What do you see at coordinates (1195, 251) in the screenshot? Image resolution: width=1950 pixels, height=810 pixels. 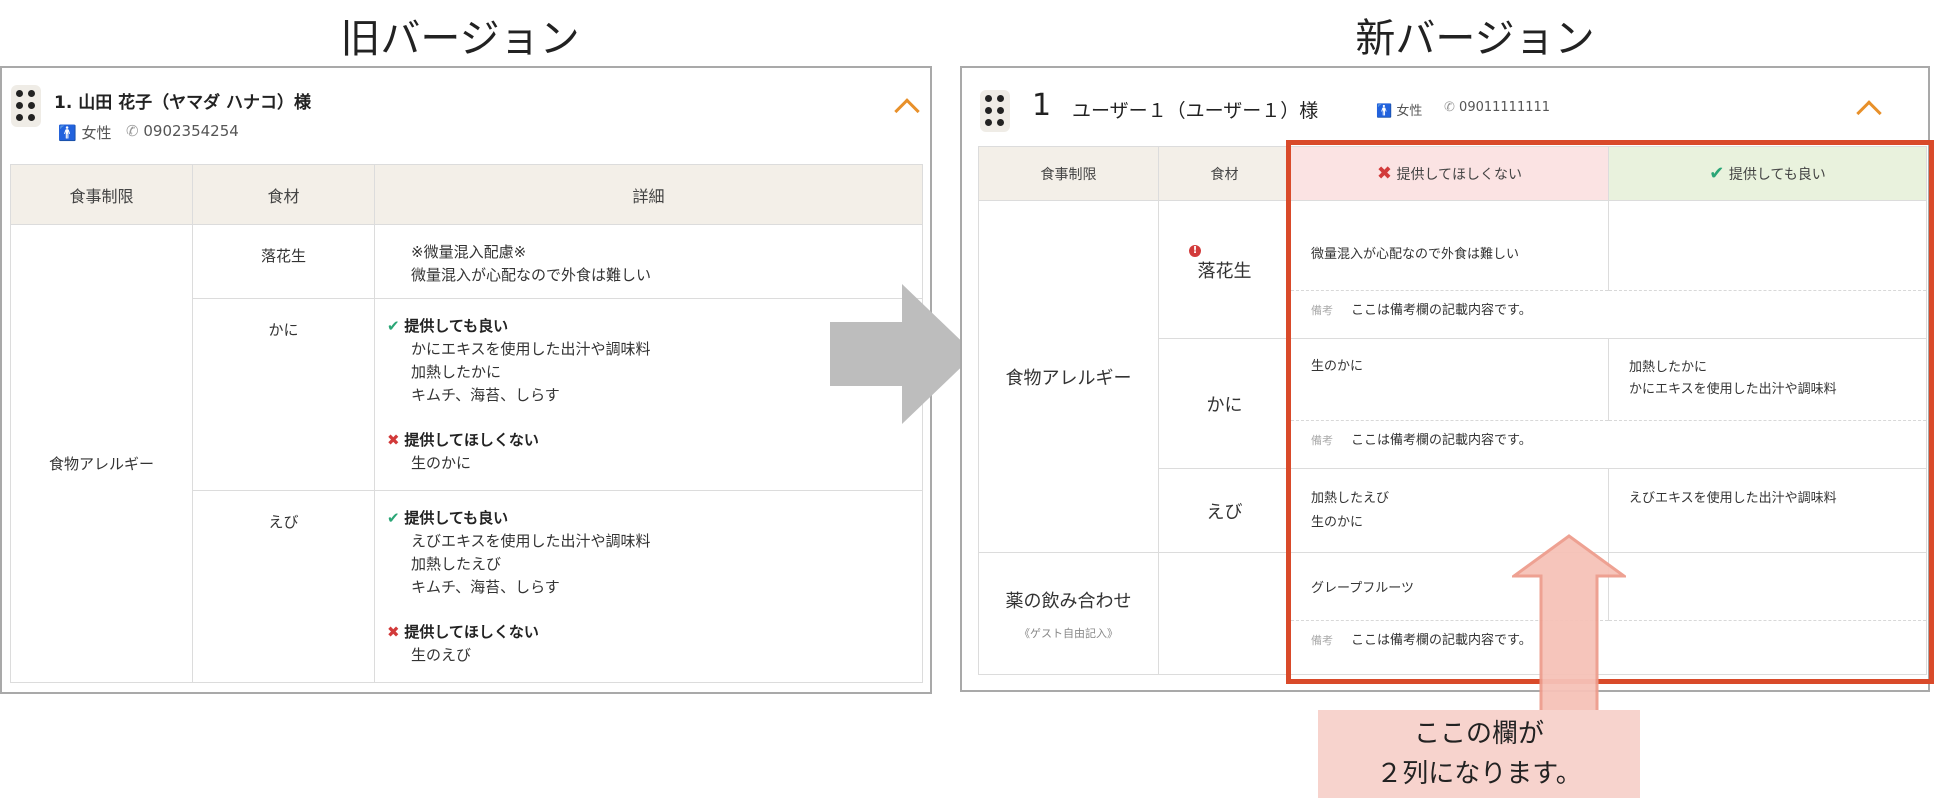 I see `alert-icon: !` at bounding box center [1195, 251].